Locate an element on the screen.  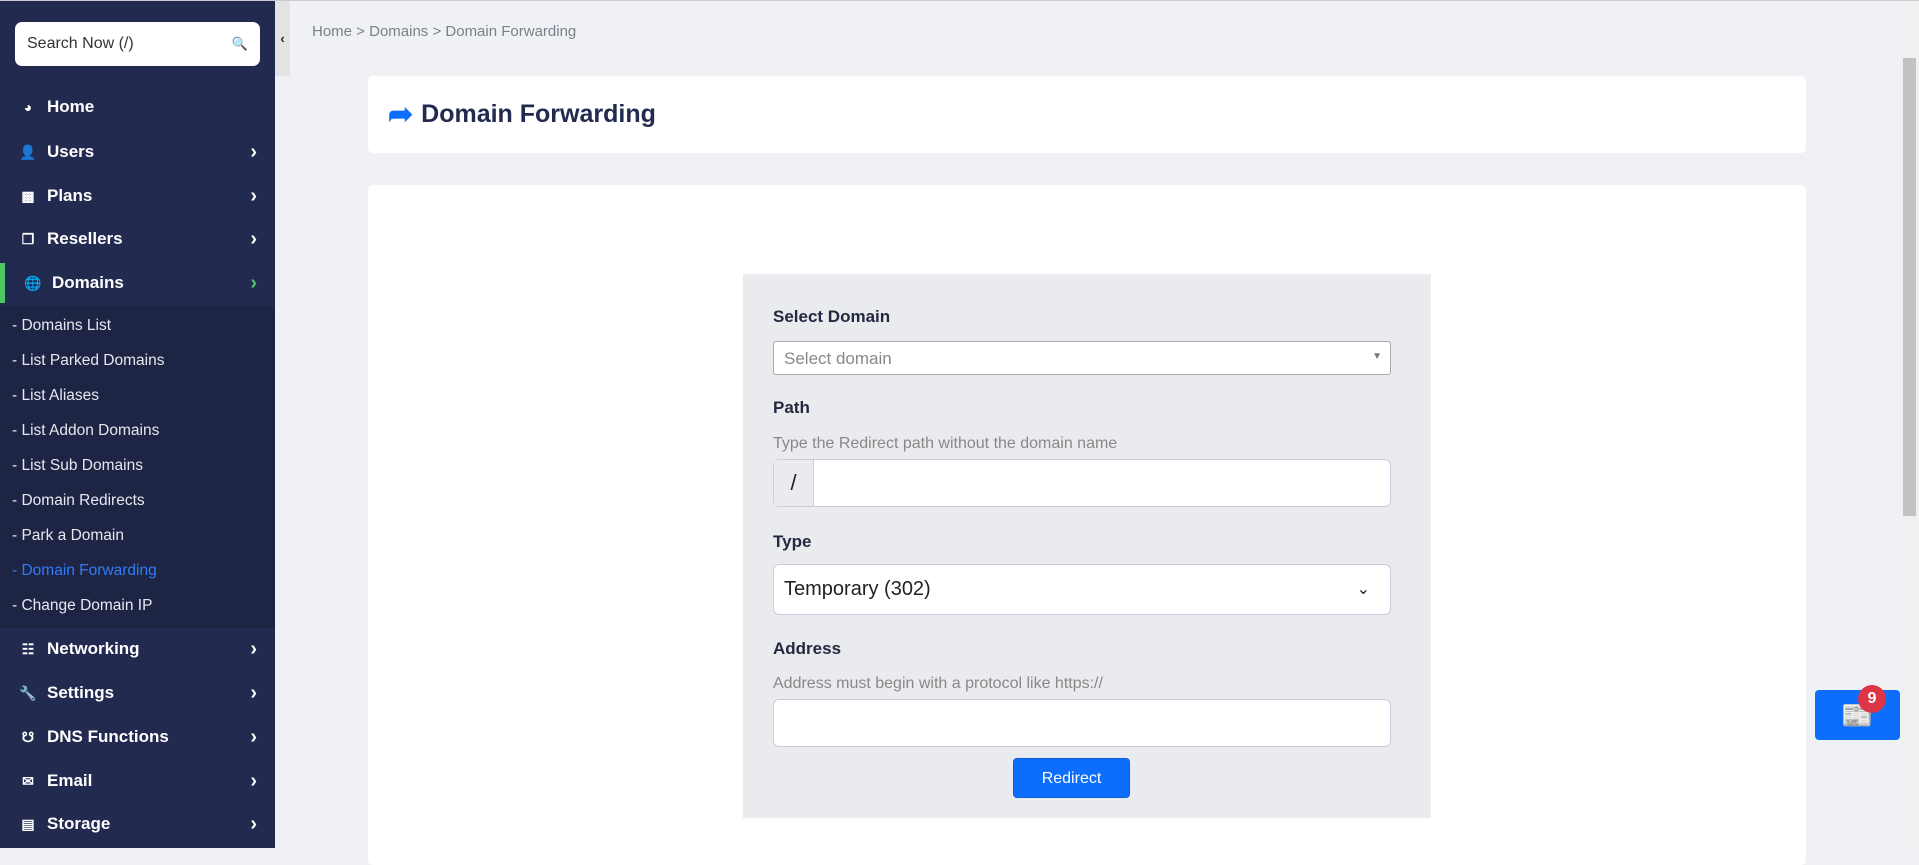
path-label: Path is located at coordinates (791, 407).